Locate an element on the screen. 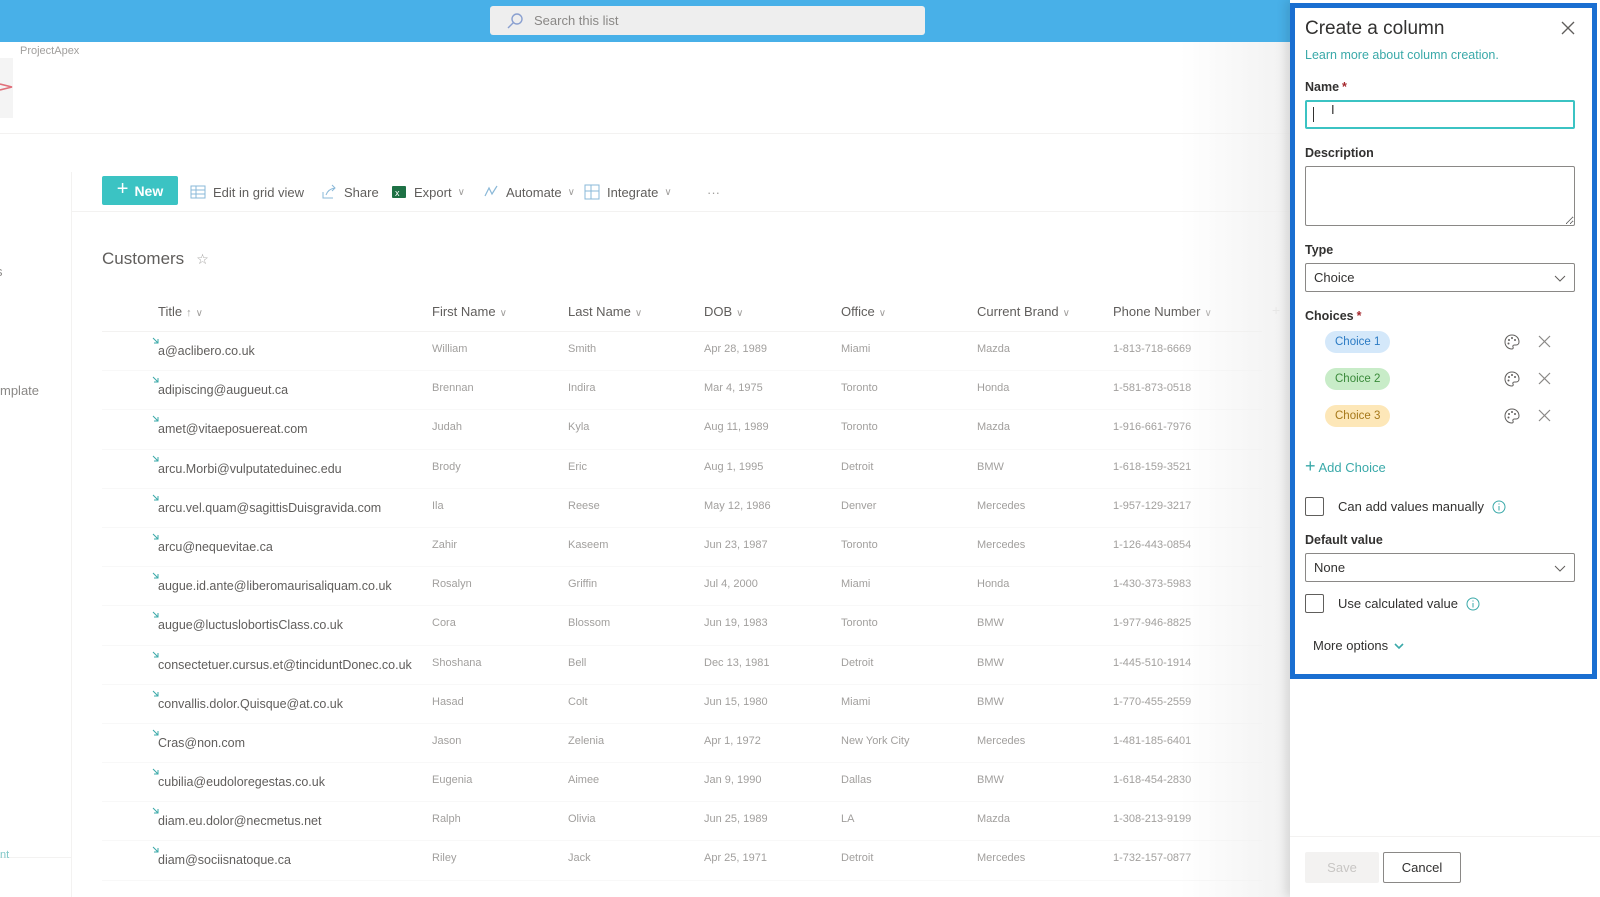  first-name-cell: Brennan is located at coordinates (453, 388).